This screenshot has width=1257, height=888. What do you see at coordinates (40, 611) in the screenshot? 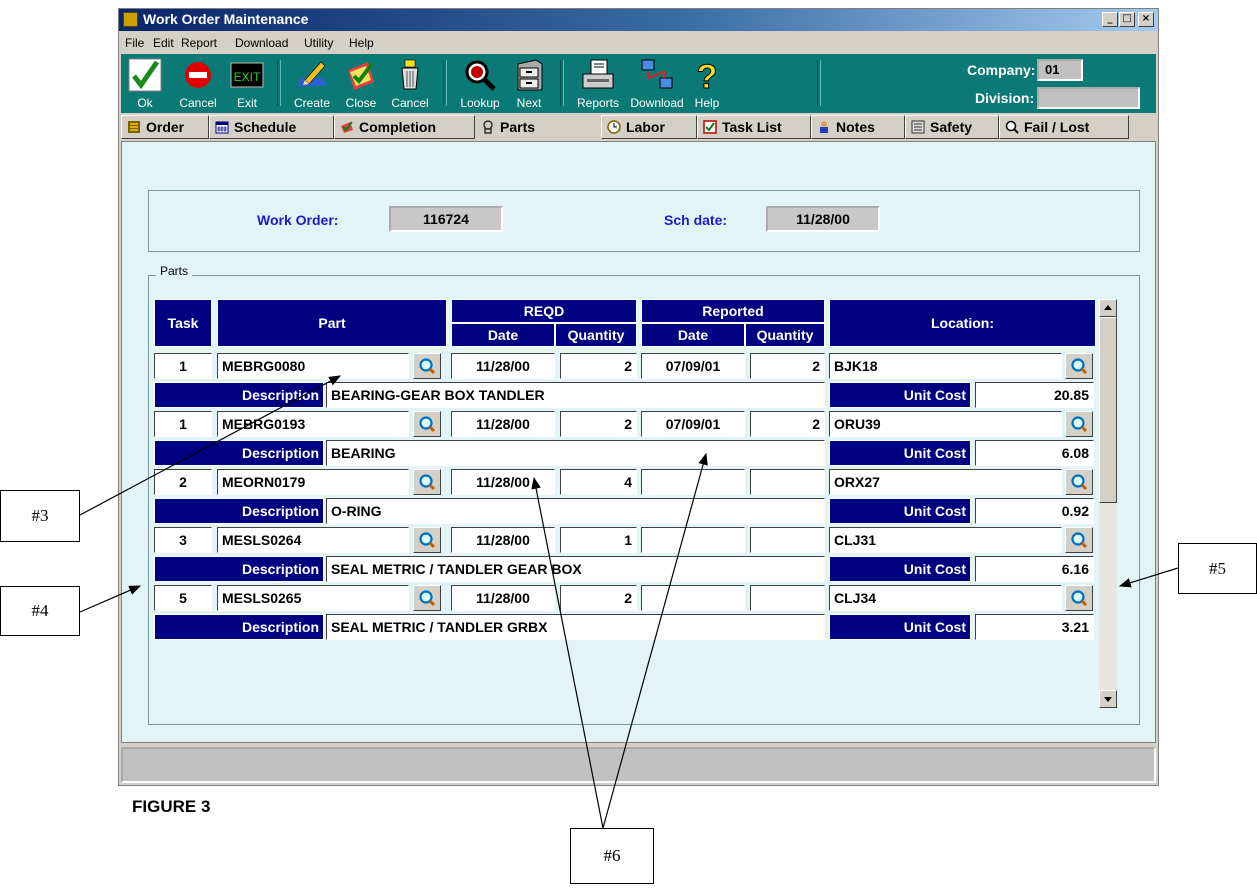
I see `callout-4: #4` at bounding box center [40, 611].